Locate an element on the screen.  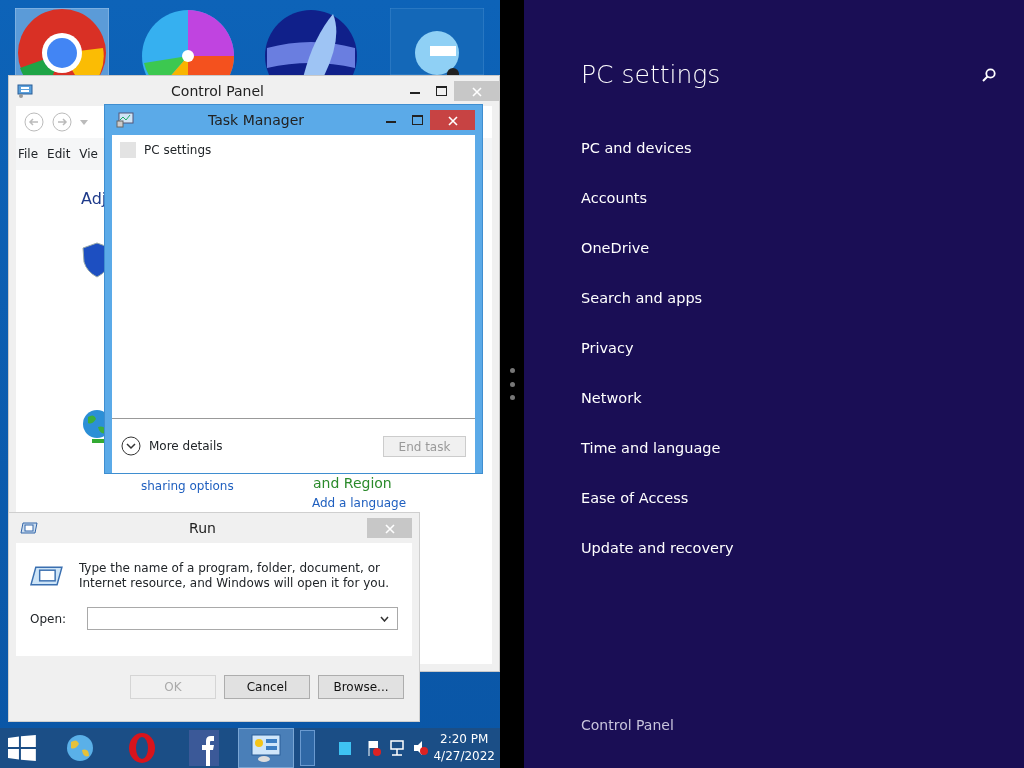
app-name: PC settings is located at coordinates (178, 150).